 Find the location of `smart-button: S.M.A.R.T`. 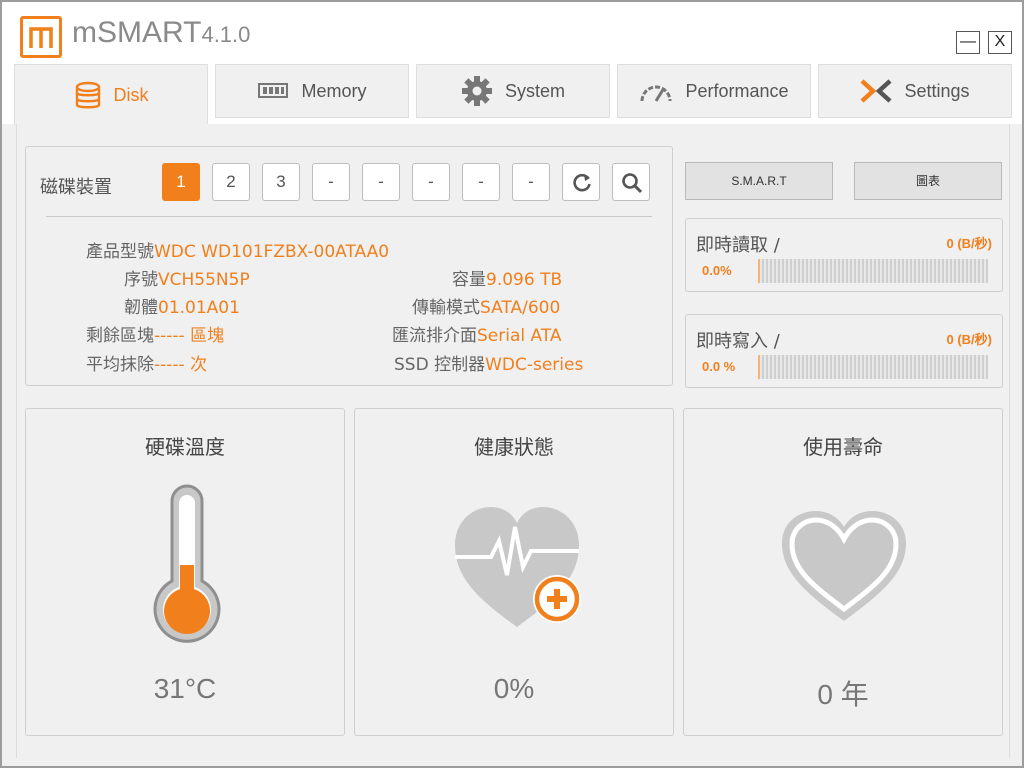

smart-button: S.M.A.R.T is located at coordinates (759, 181).